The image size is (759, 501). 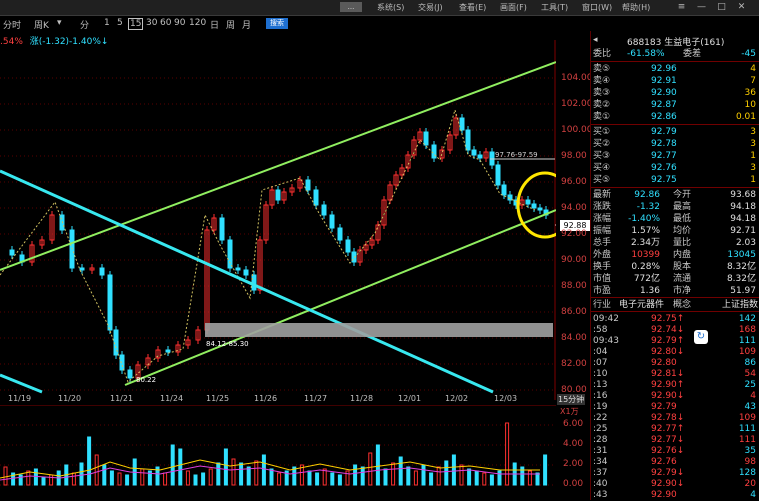 What do you see at coordinates (602, 69) in the screenshot?
I see `ask-label: 卖⑤` at bounding box center [602, 69].